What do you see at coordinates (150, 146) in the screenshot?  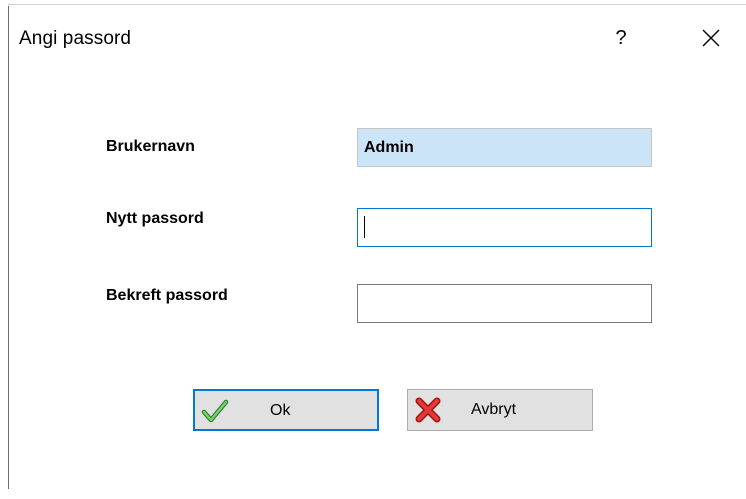 I see `username-label: Brukernavn` at bounding box center [150, 146].